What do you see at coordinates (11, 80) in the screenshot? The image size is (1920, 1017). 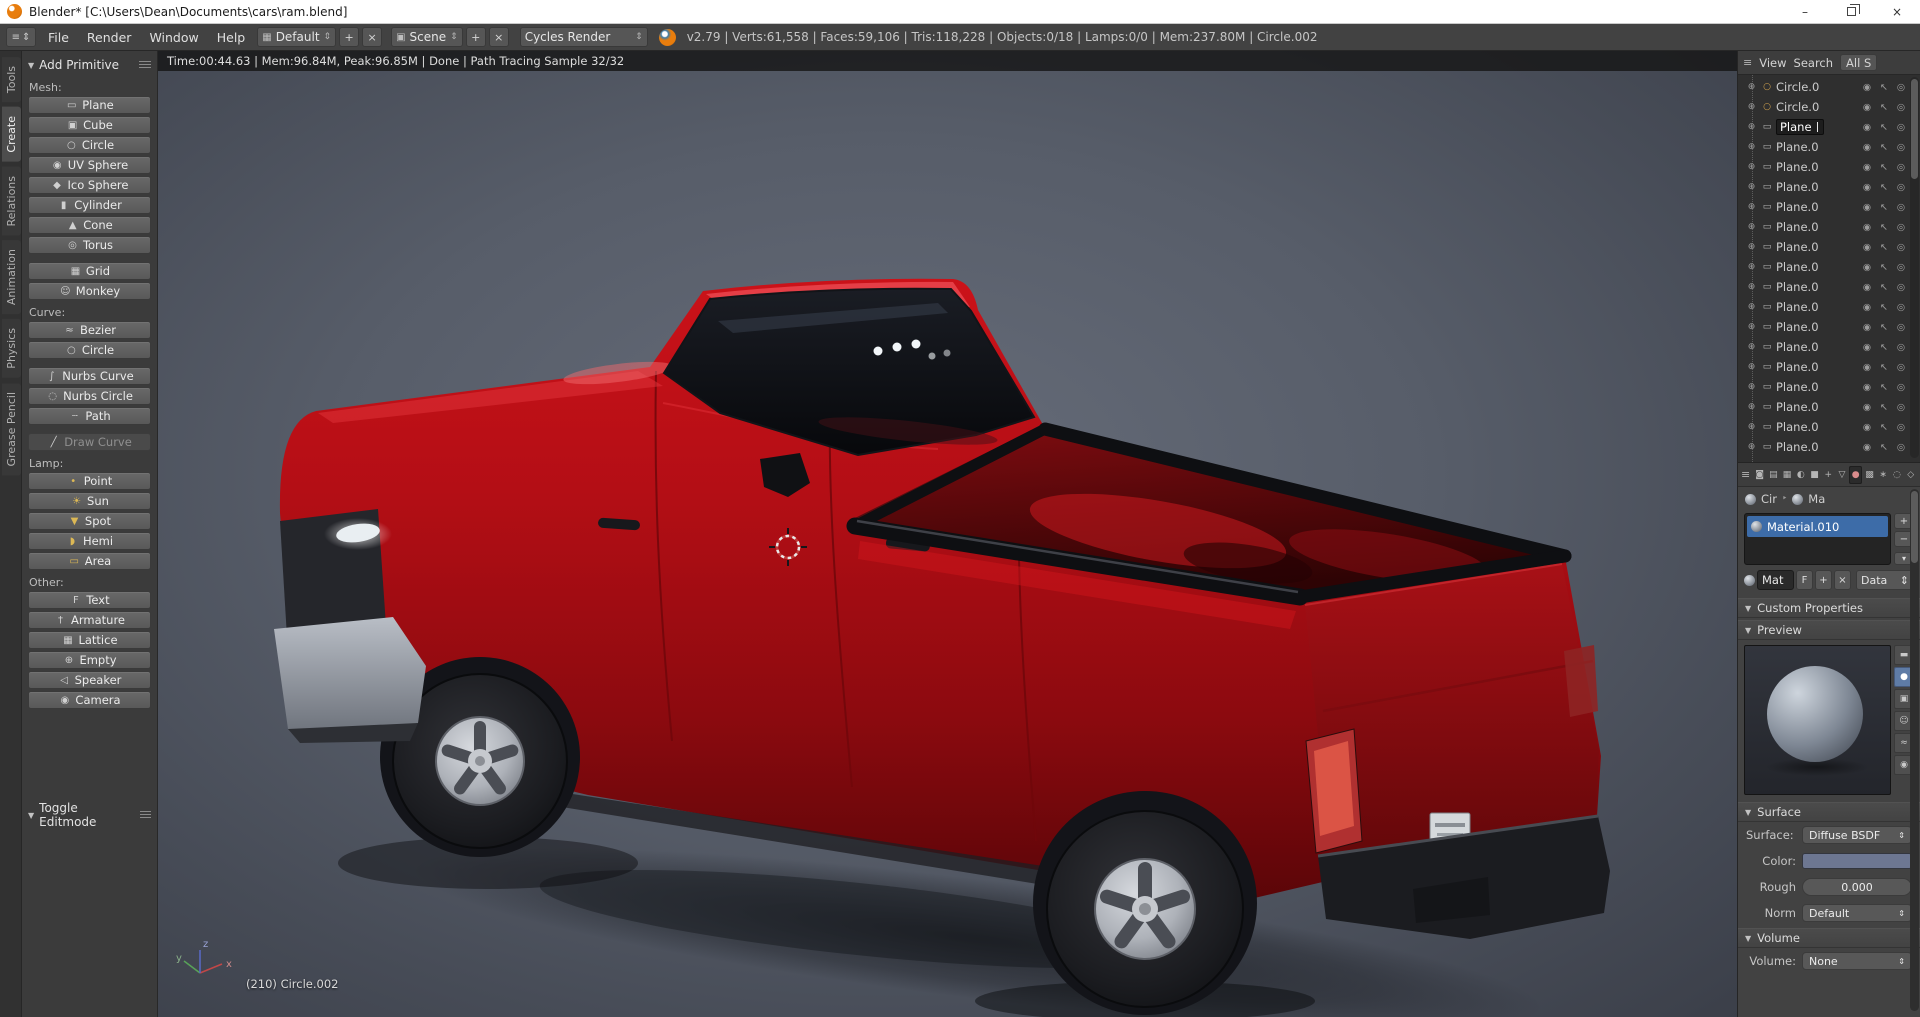 I see `toolshelf-tab-tools: Tools` at bounding box center [11, 80].